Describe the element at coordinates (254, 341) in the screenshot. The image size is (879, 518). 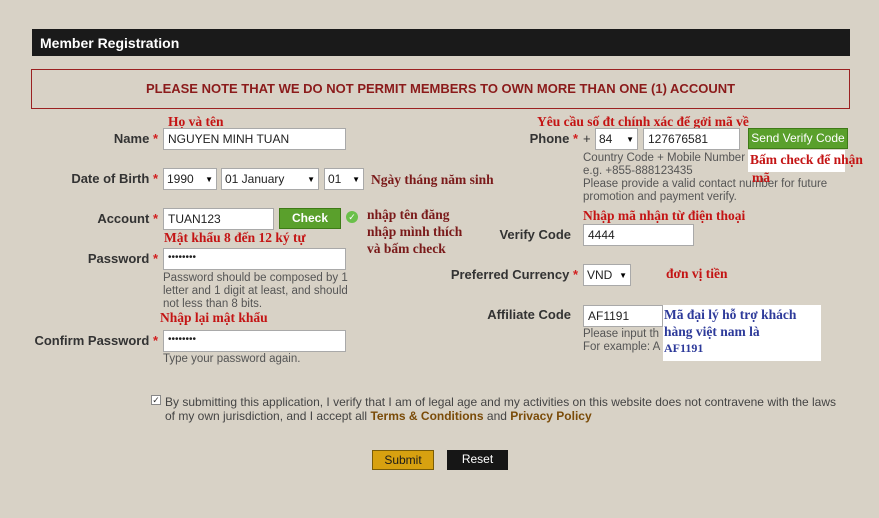
I see `confirm-password-input: ••••••••` at that location.